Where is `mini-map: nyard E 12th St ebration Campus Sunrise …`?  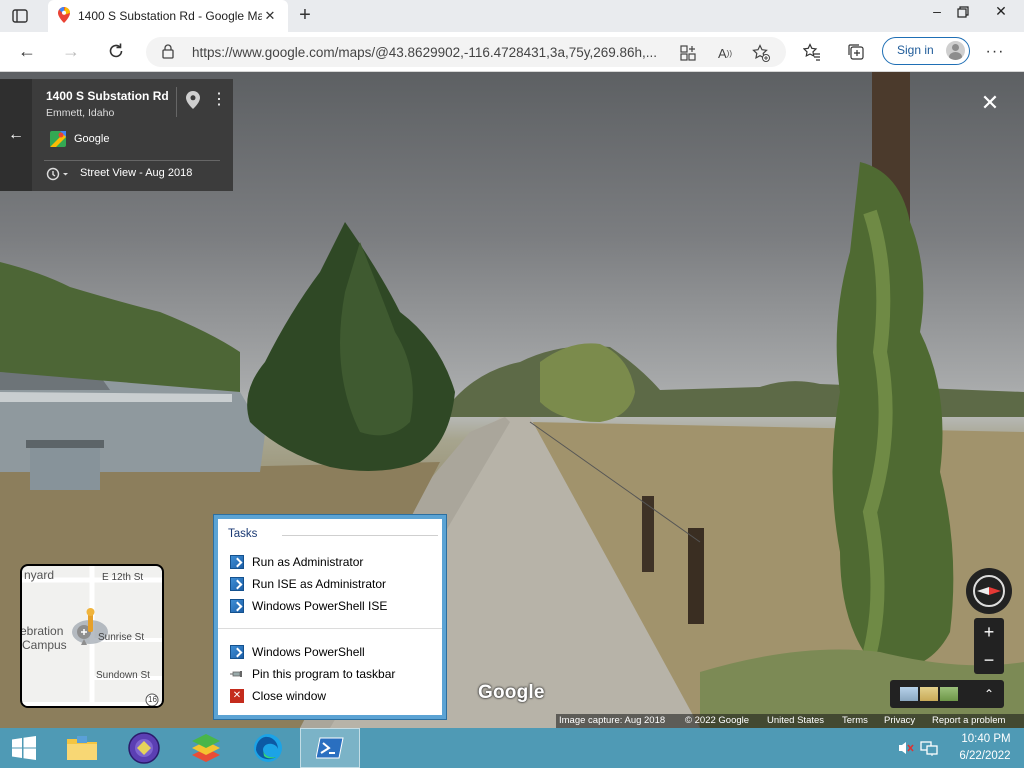 mini-map: nyard E 12th St ebration Campus Sunrise … is located at coordinates (92, 636).